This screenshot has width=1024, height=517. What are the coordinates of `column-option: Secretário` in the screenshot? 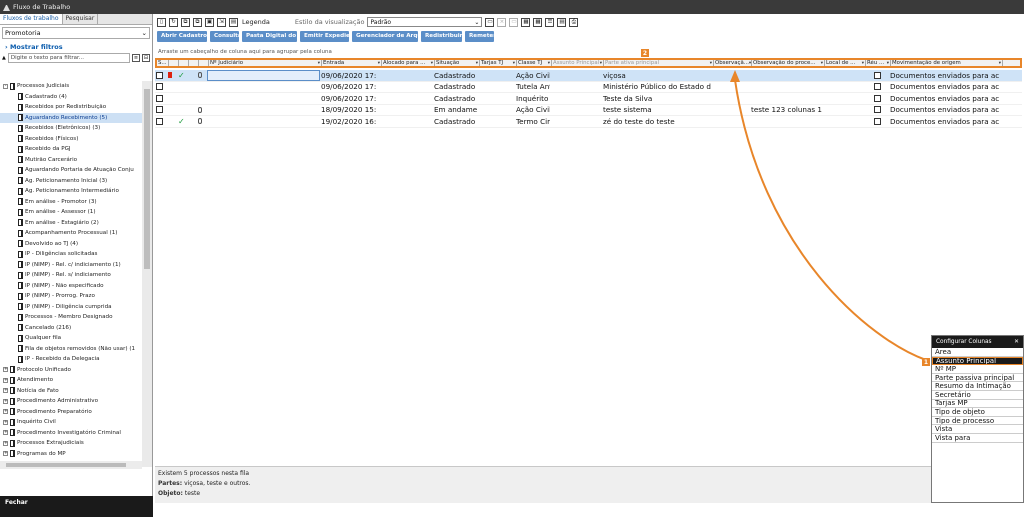 It's located at (977, 395).